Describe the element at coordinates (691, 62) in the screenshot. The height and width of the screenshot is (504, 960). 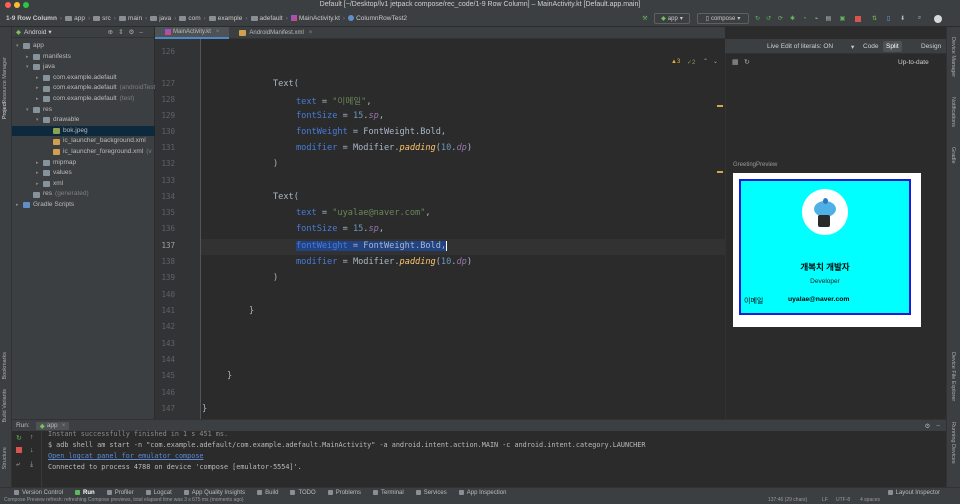
I see `weak-warnings-count: ✓2` at that location.